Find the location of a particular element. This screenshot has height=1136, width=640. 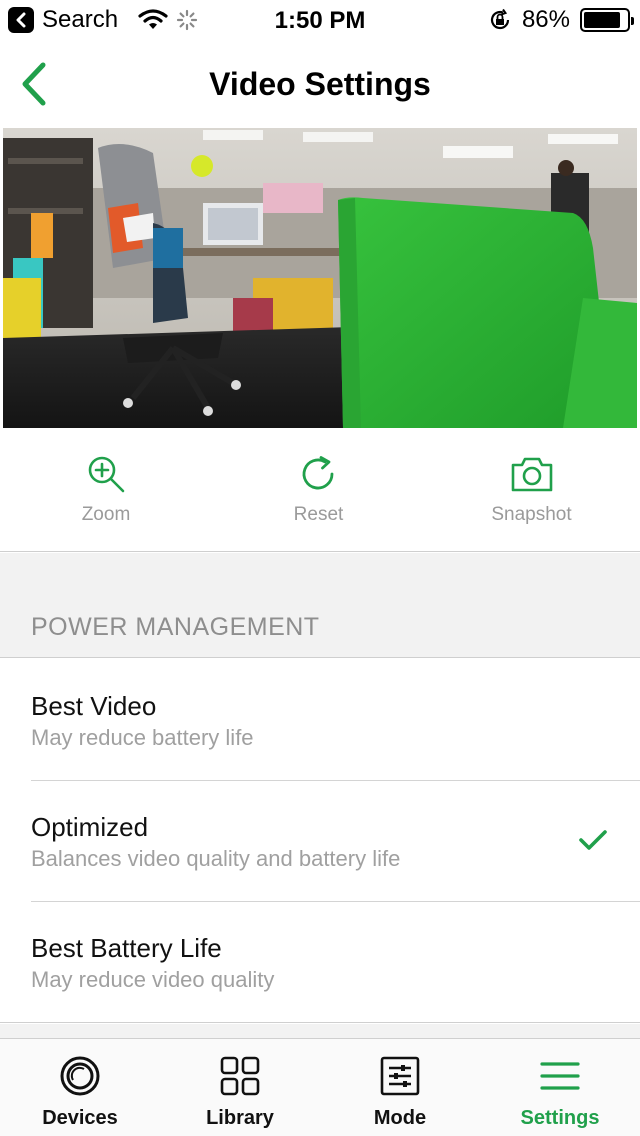

zoom-in-icon is located at coordinates (106, 474).